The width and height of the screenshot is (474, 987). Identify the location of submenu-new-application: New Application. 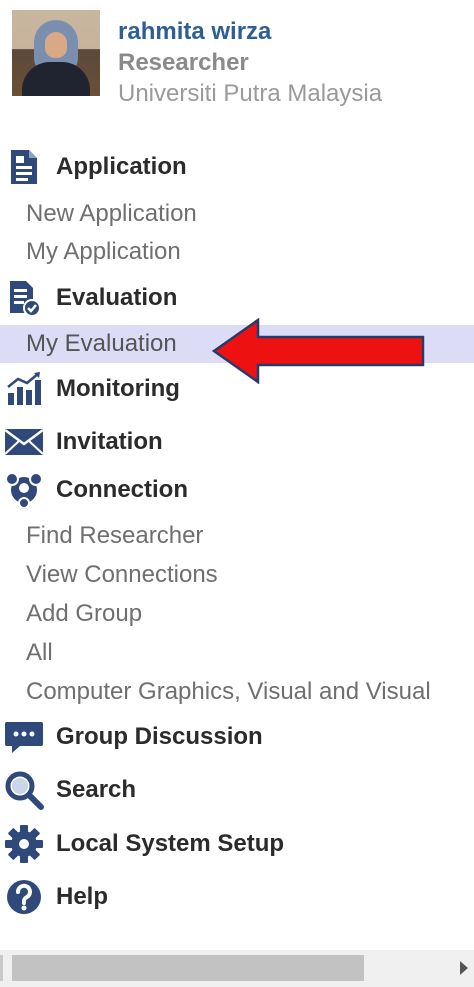
(237, 214).